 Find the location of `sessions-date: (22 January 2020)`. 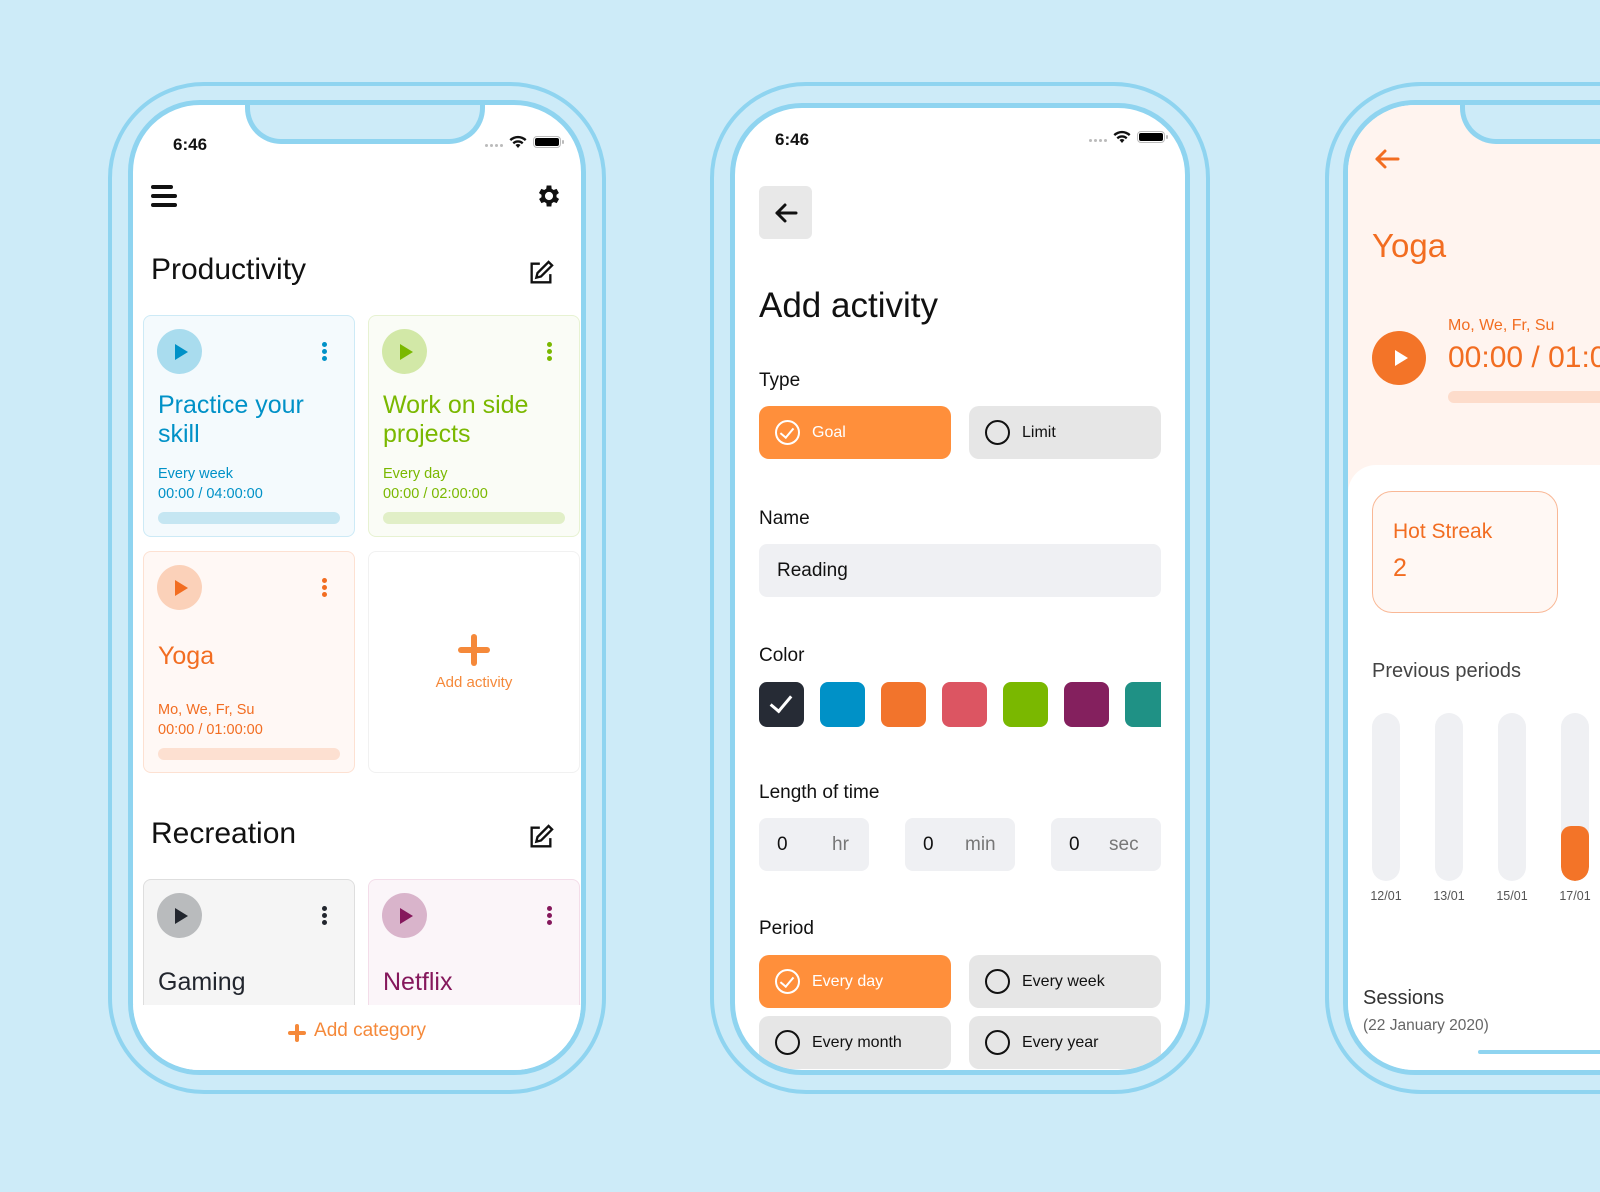

sessions-date: (22 January 2020) is located at coordinates (1426, 1025).